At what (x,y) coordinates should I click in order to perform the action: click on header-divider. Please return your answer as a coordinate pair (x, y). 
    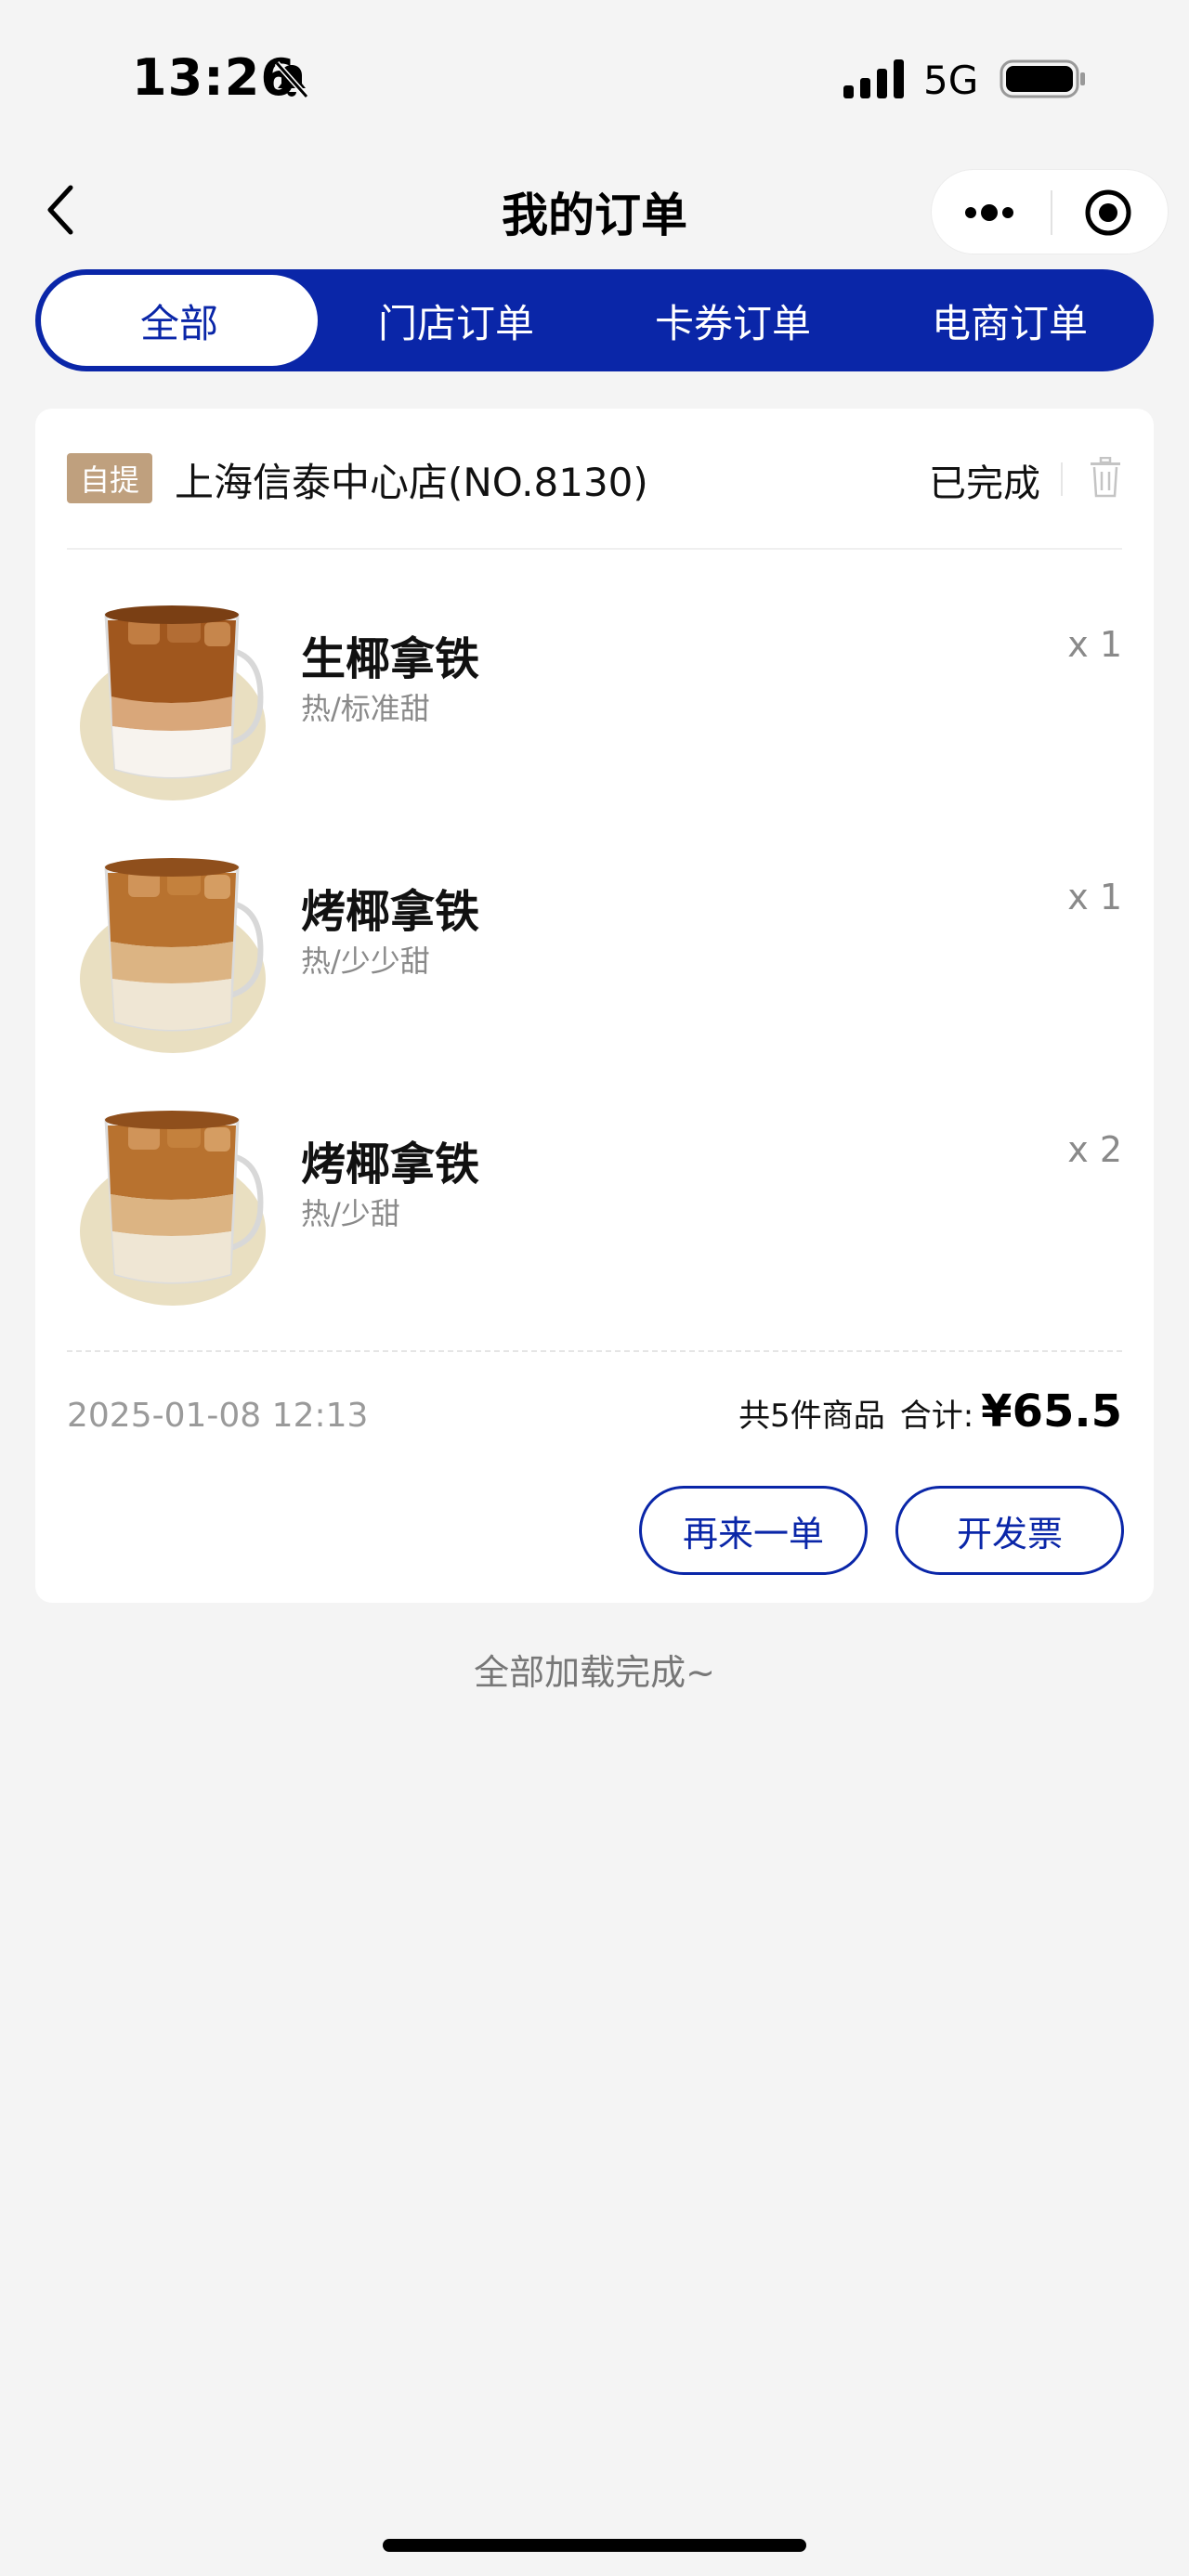
    Looking at the image, I should click on (1062, 479).